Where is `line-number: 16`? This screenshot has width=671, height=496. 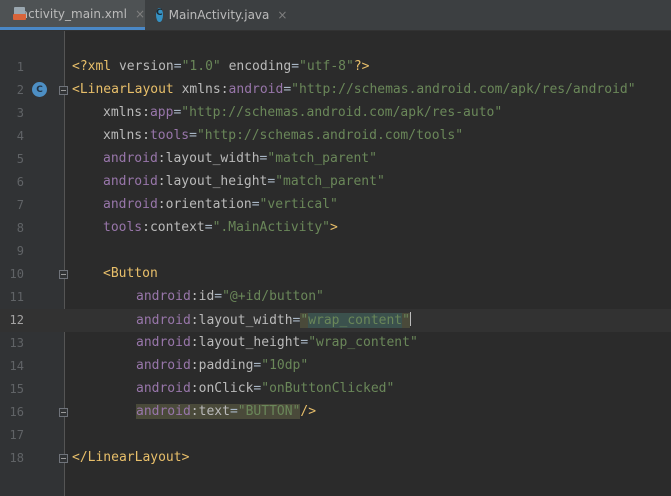
line-number: 16 is located at coordinates (16, 412).